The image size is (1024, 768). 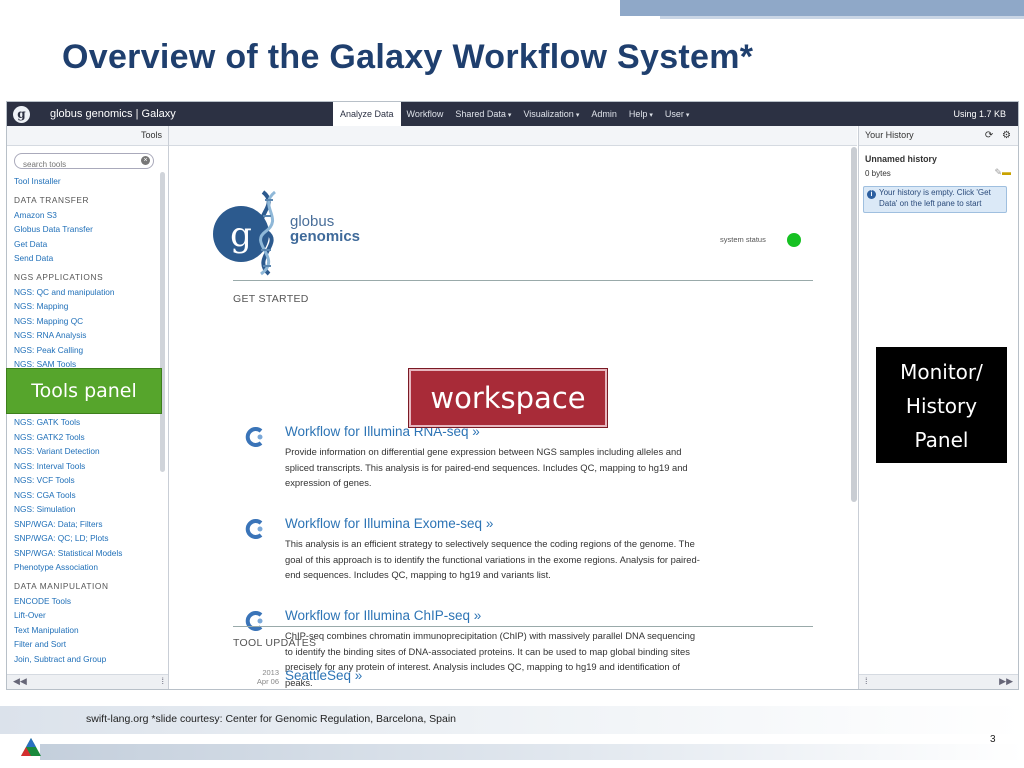 What do you see at coordinates (513, 136) in the screenshot?
I see `workspace-header` at bounding box center [513, 136].